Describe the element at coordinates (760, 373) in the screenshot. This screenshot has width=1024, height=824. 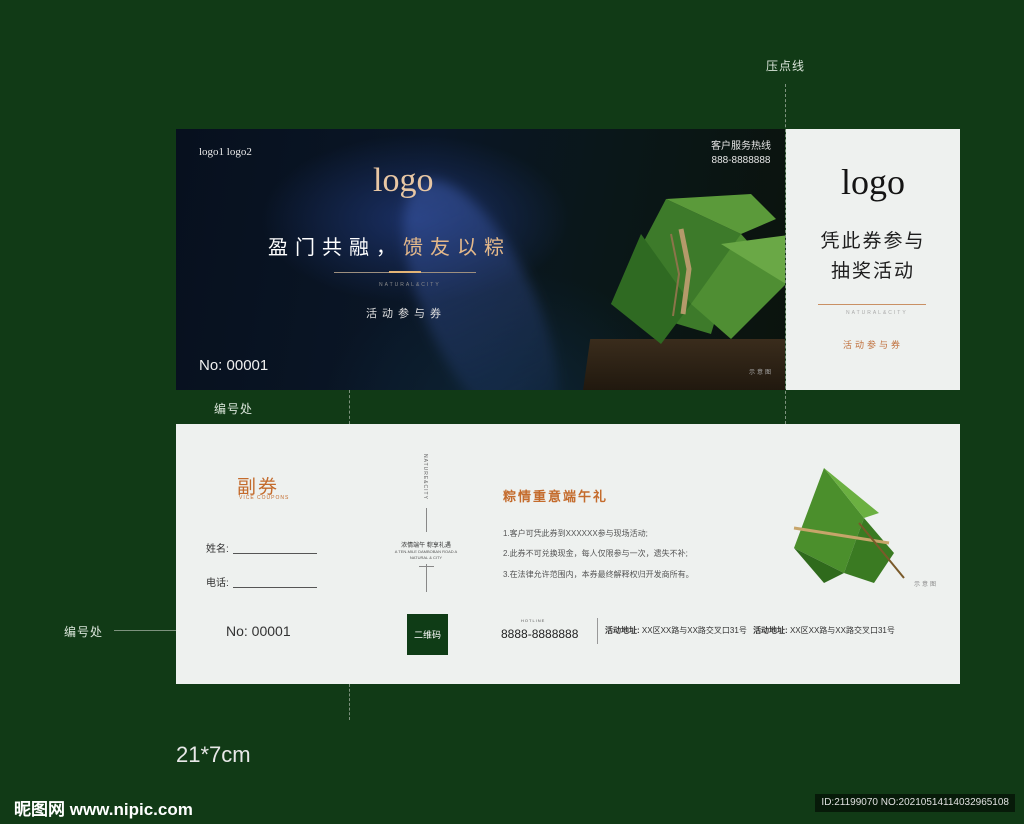
I see `image-note: 示意图` at that location.